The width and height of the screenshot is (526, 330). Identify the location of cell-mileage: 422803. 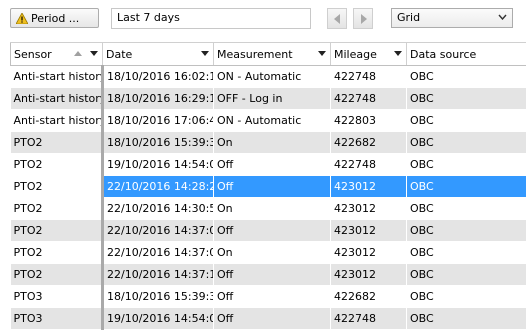
(369, 121).